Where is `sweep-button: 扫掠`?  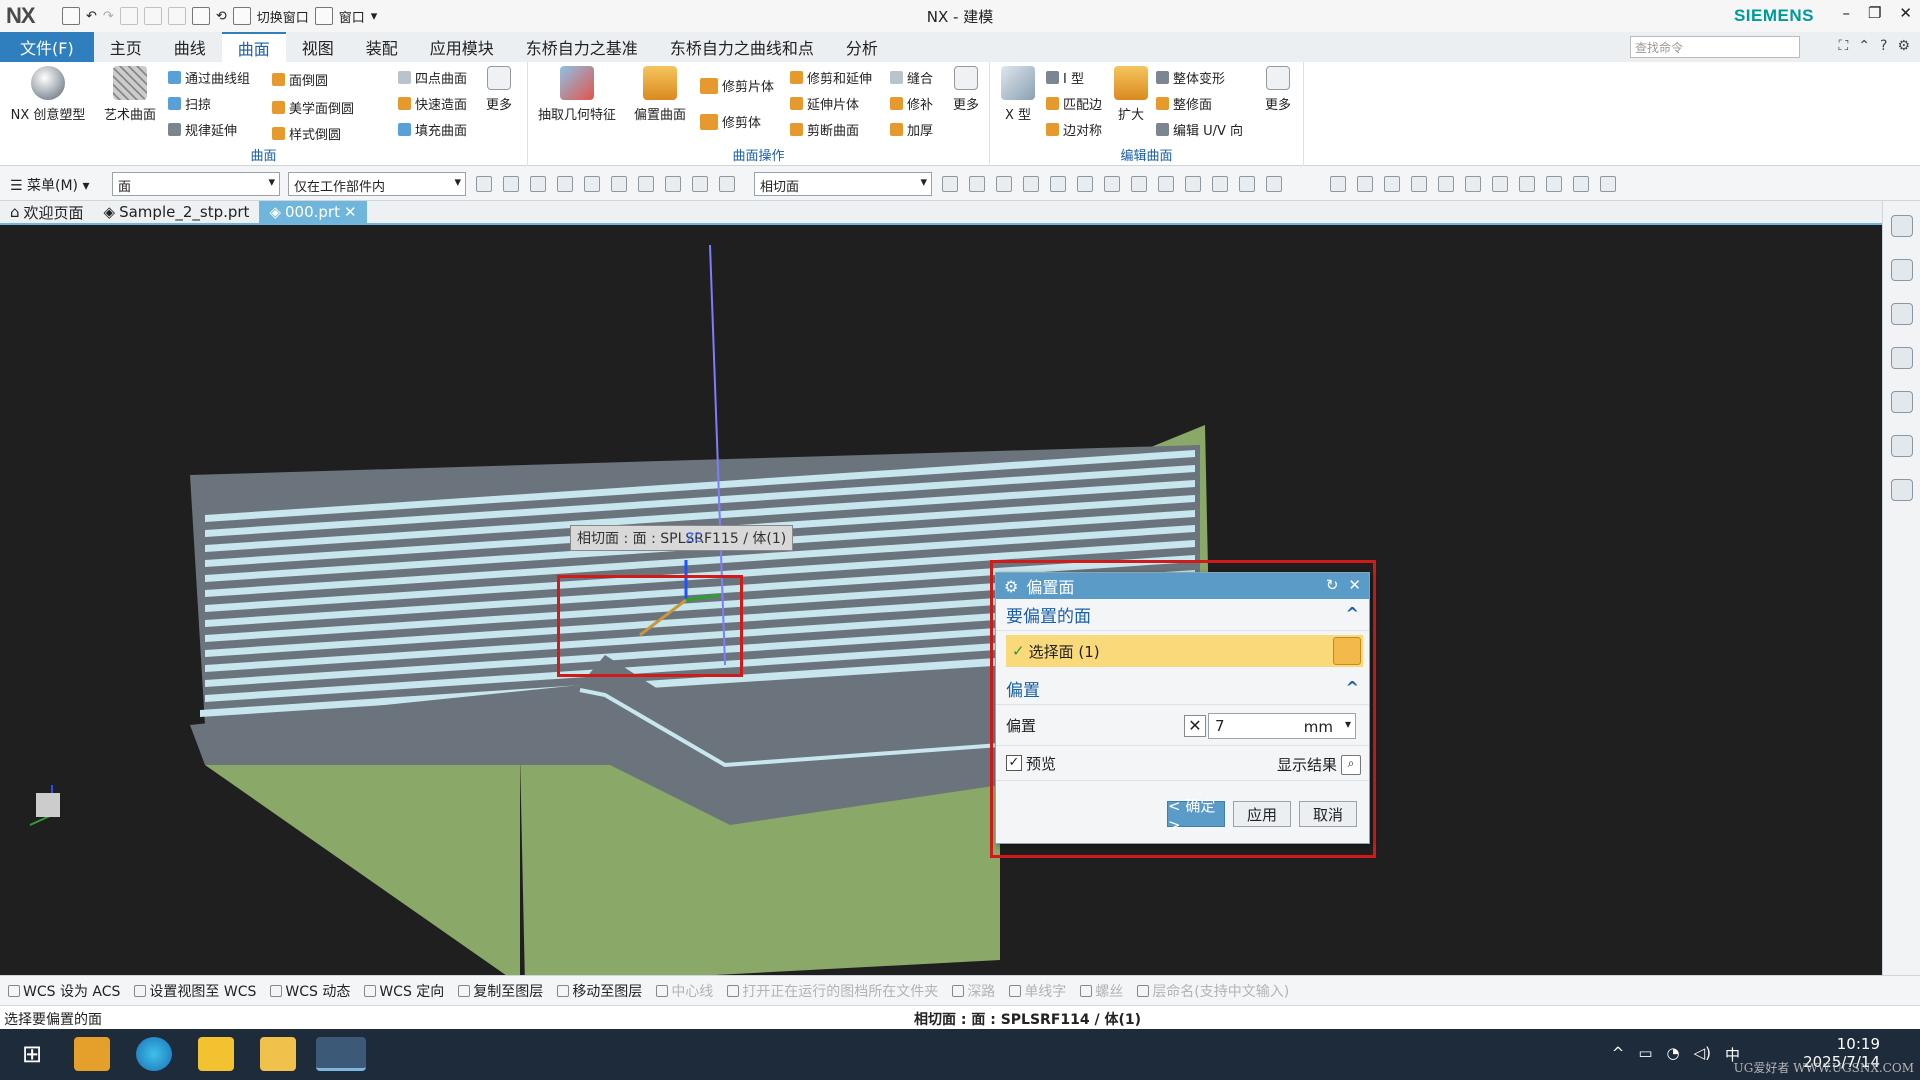 sweep-button: 扫掠 is located at coordinates (189, 103).